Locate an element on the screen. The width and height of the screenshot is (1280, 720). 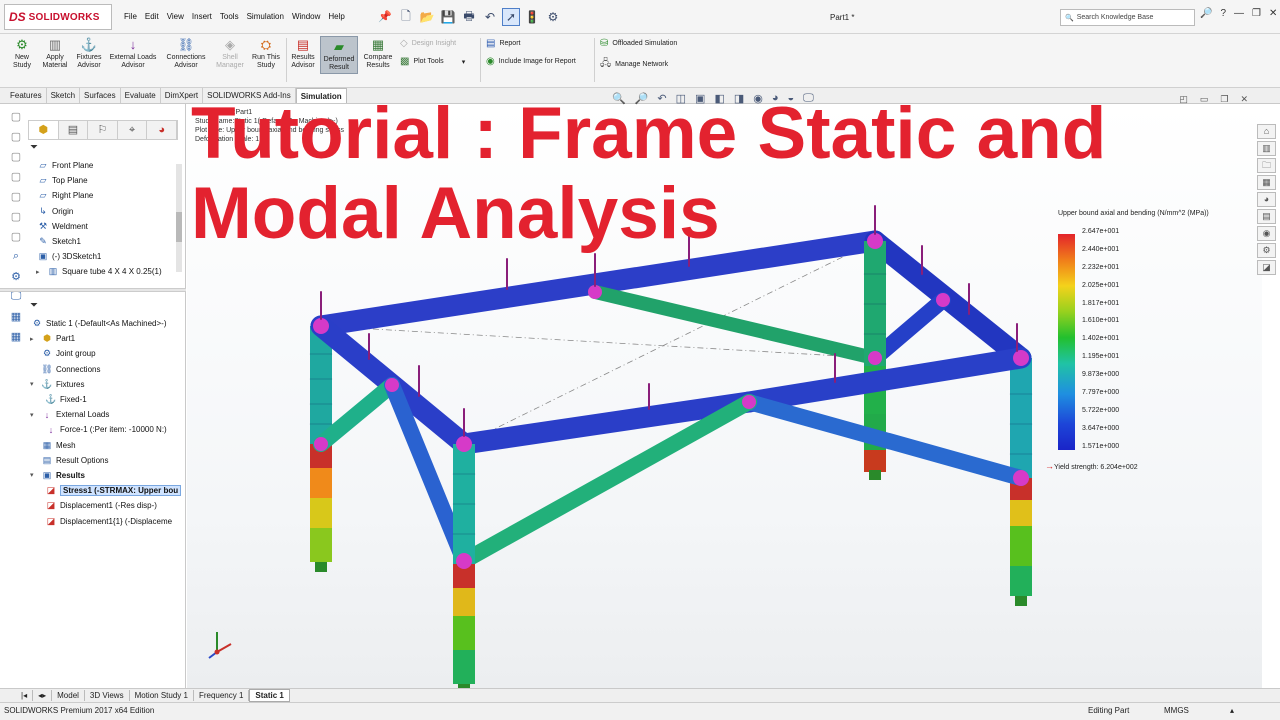
zoom-part-icon: ⌕ is located at coordinates (16, 260).